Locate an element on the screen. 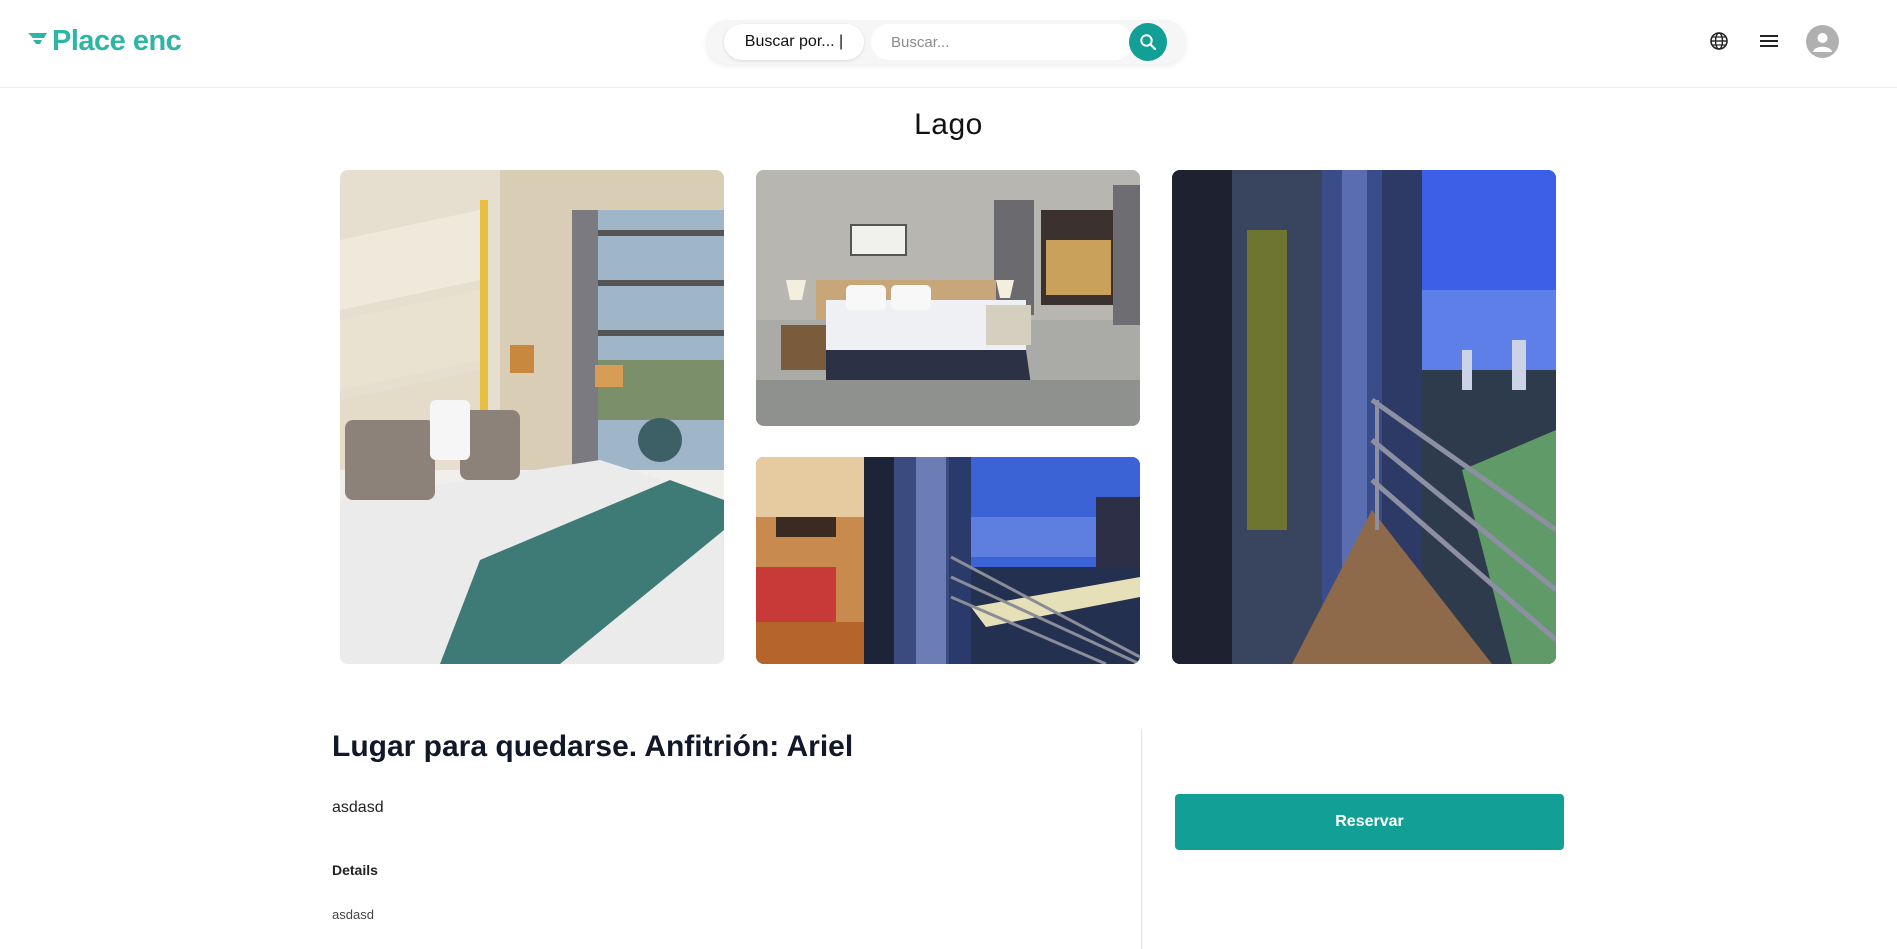 The image size is (1897, 949). menu-button is located at coordinates (1769, 41).